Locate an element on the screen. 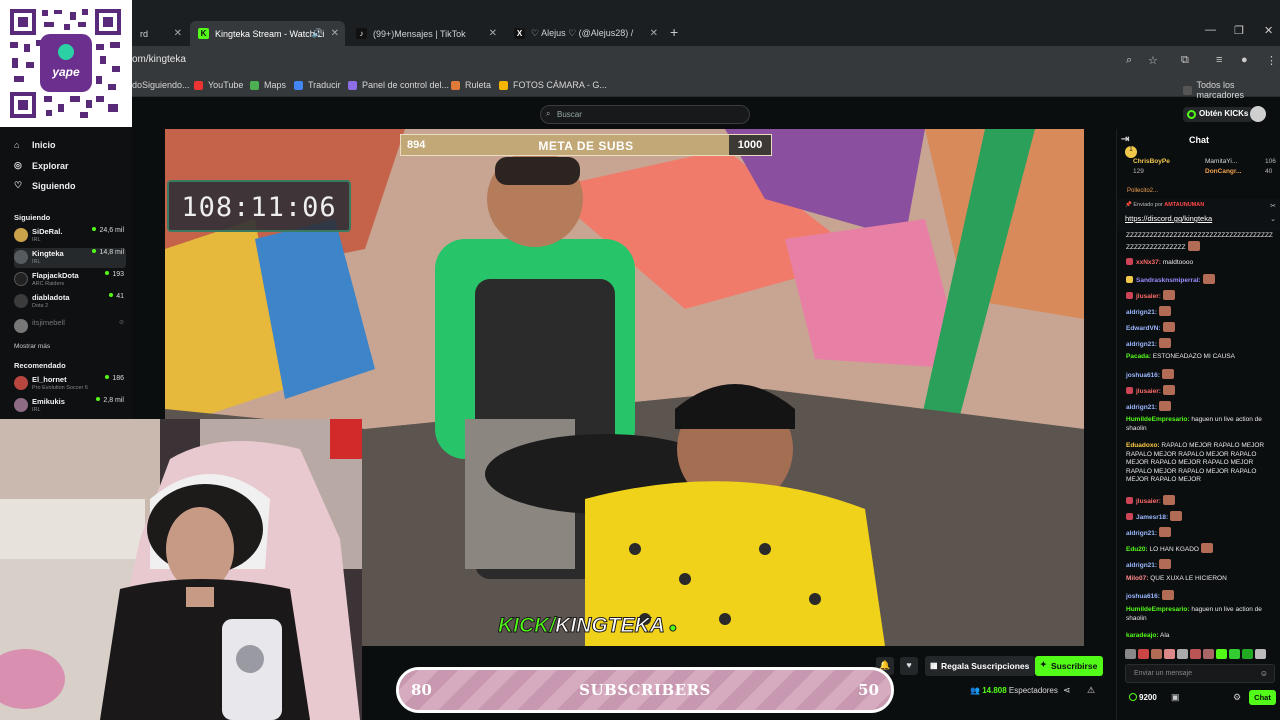 This screenshot has height=720, width=1280. zoom-icon: ⌕ is located at coordinates (1129, 60).